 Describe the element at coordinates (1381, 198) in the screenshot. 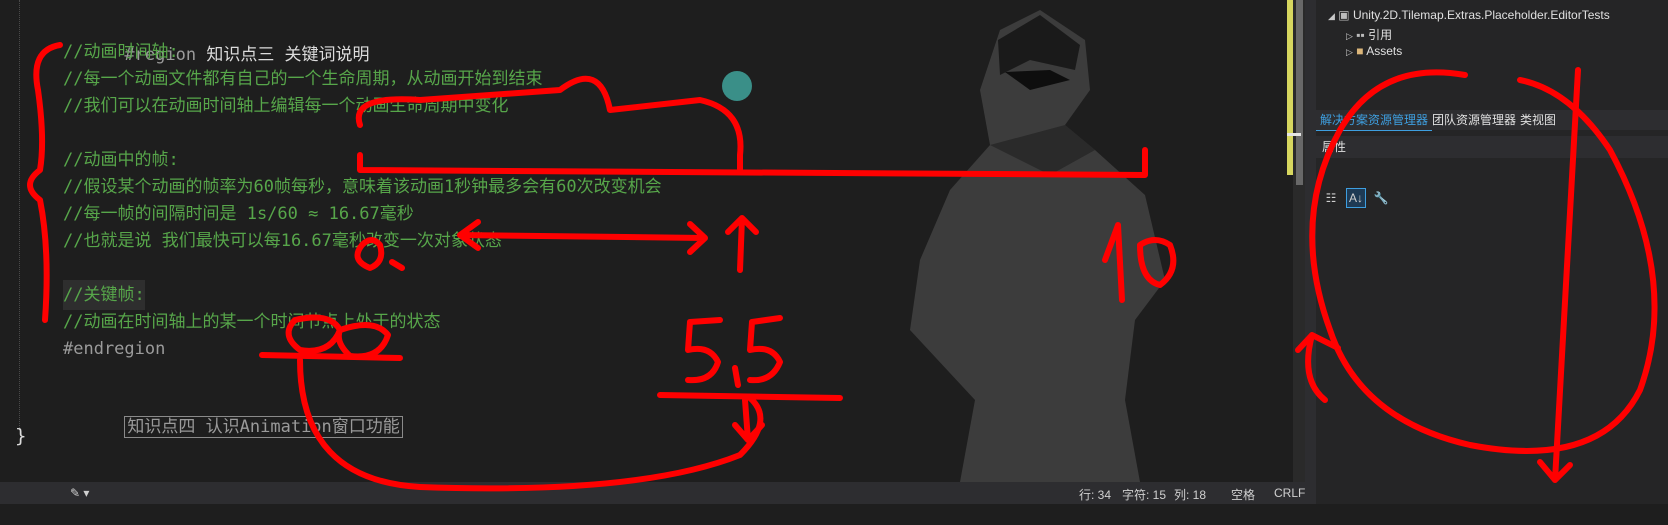

I see `wrench-icon: 🔧` at that location.